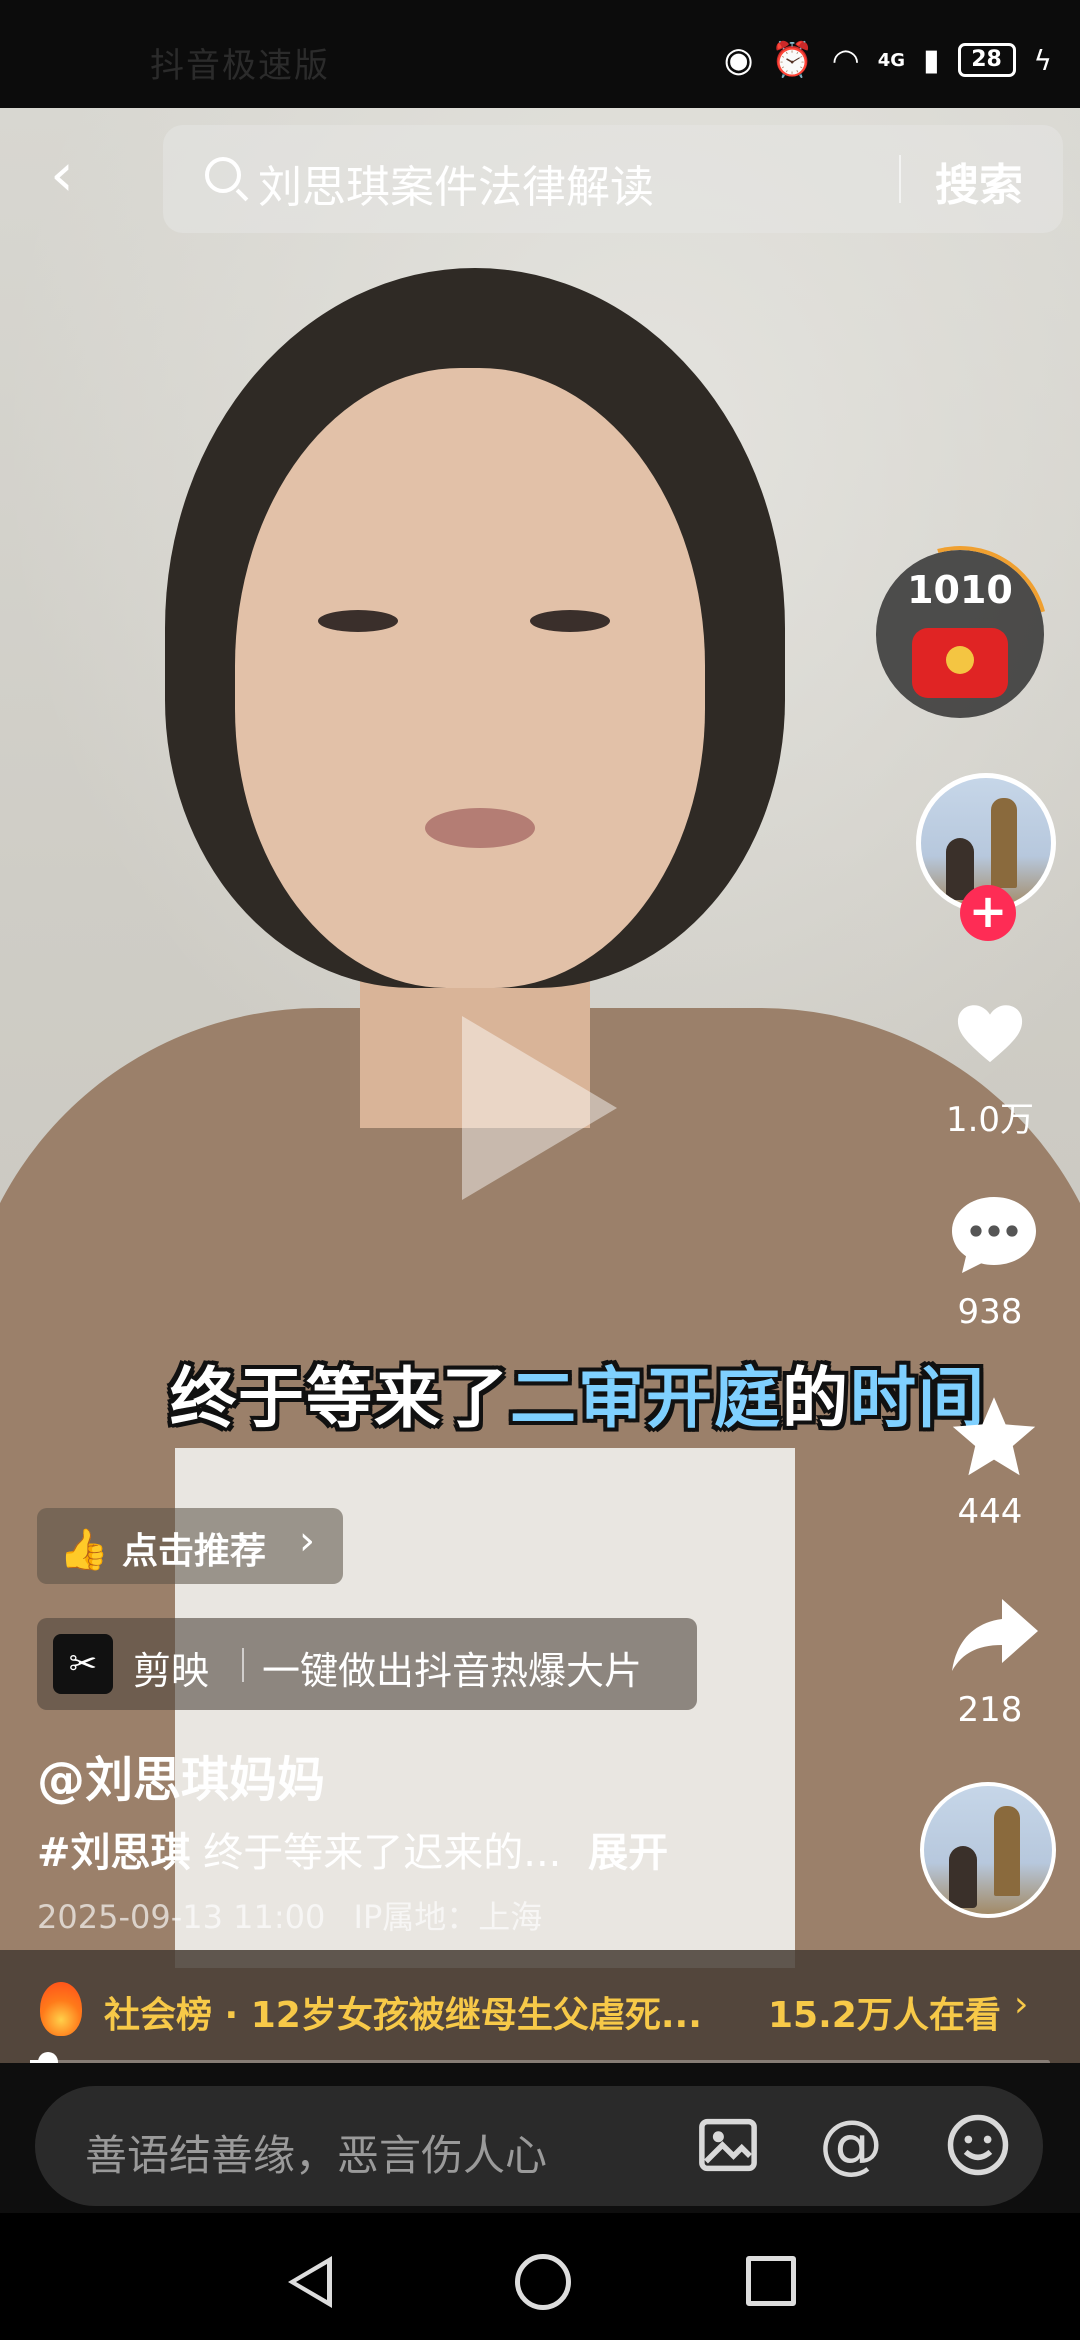  I want to click on follow-button: +, so click(988, 913).